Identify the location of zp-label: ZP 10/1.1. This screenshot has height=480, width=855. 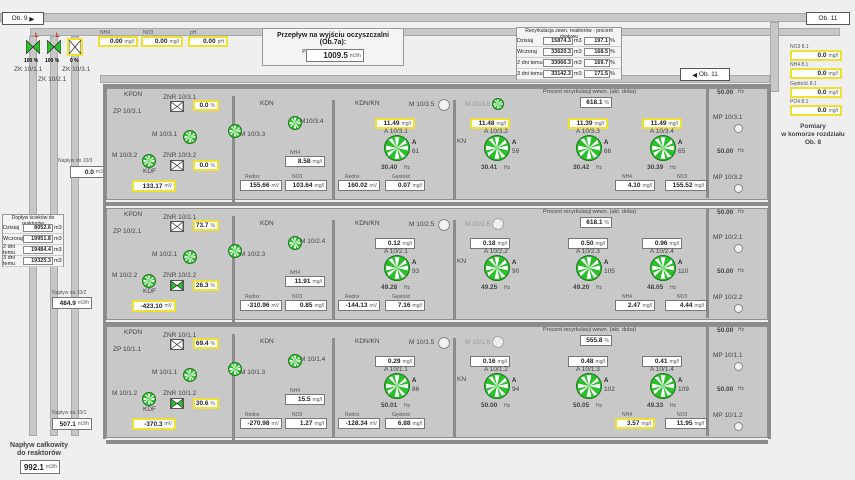
(127, 349).